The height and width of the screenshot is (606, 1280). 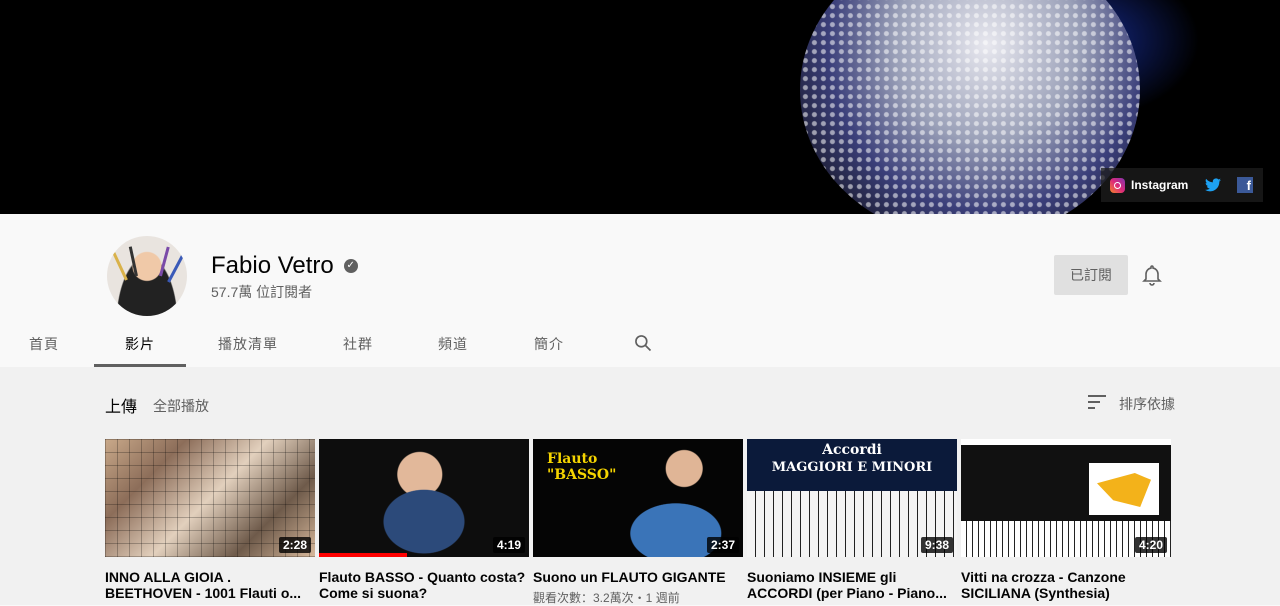 I want to click on banner-microphone-image, so click(x=970, y=107).